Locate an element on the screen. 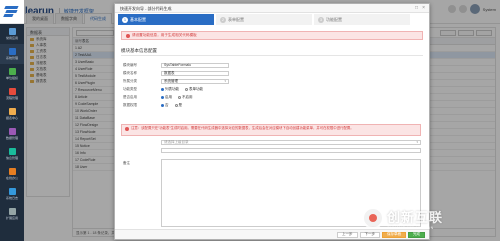 The width and height of the screenshot is (500, 241). radio-label: 表单功能 is located at coordinates (196, 88).